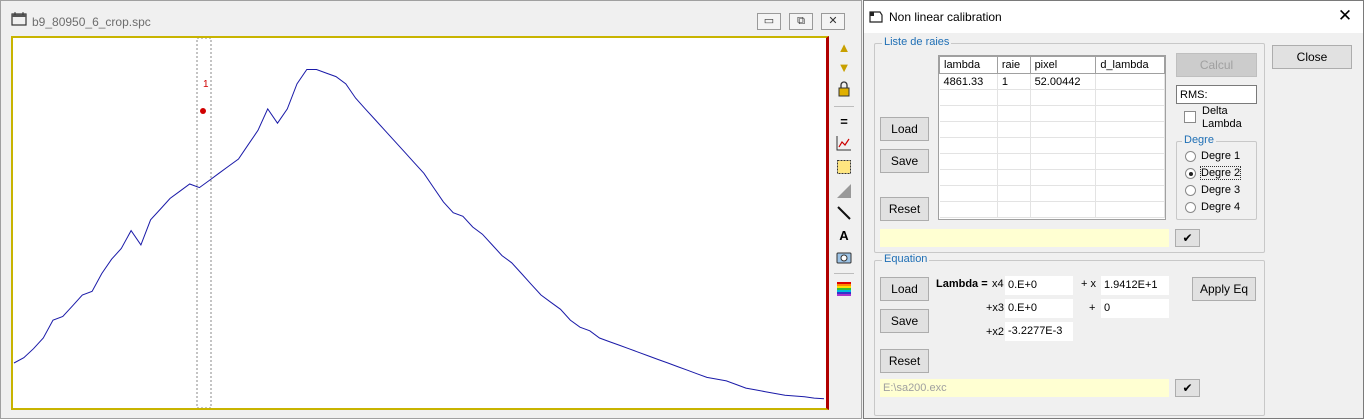 The height and width of the screenshot is (419, 1364). Describe the element at coordinates (1013, 65) in the screenshot. I see `grid-column-header: raie` at that location.